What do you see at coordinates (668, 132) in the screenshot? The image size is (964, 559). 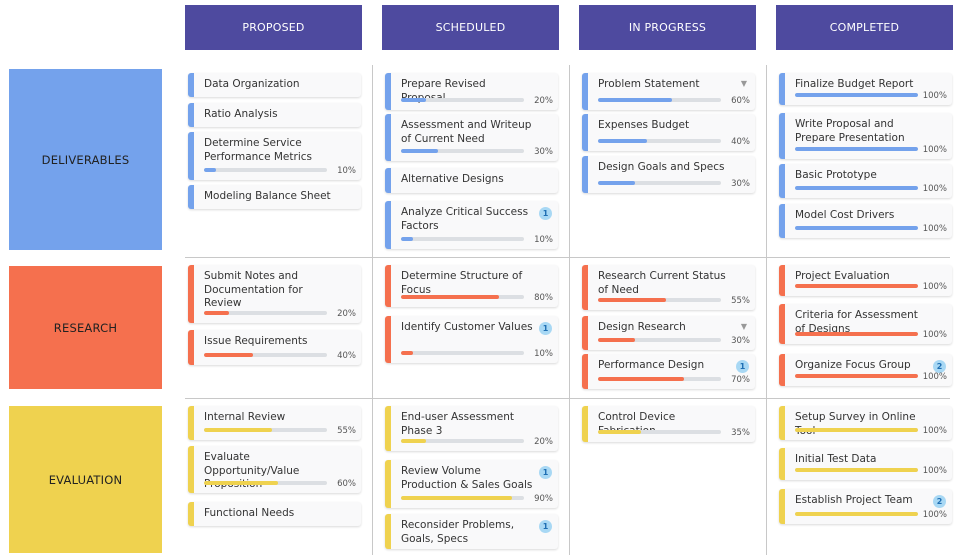 I see `task-card: Expenses Budget 40%` at bounding box center [668, 132].